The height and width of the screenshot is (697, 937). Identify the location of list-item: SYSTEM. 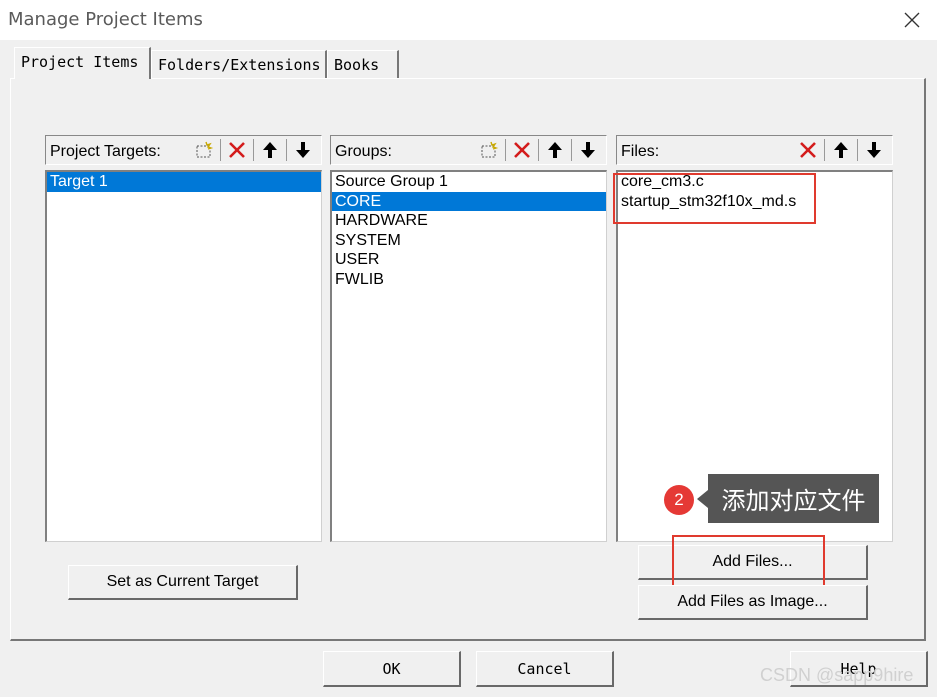
(469, 241).